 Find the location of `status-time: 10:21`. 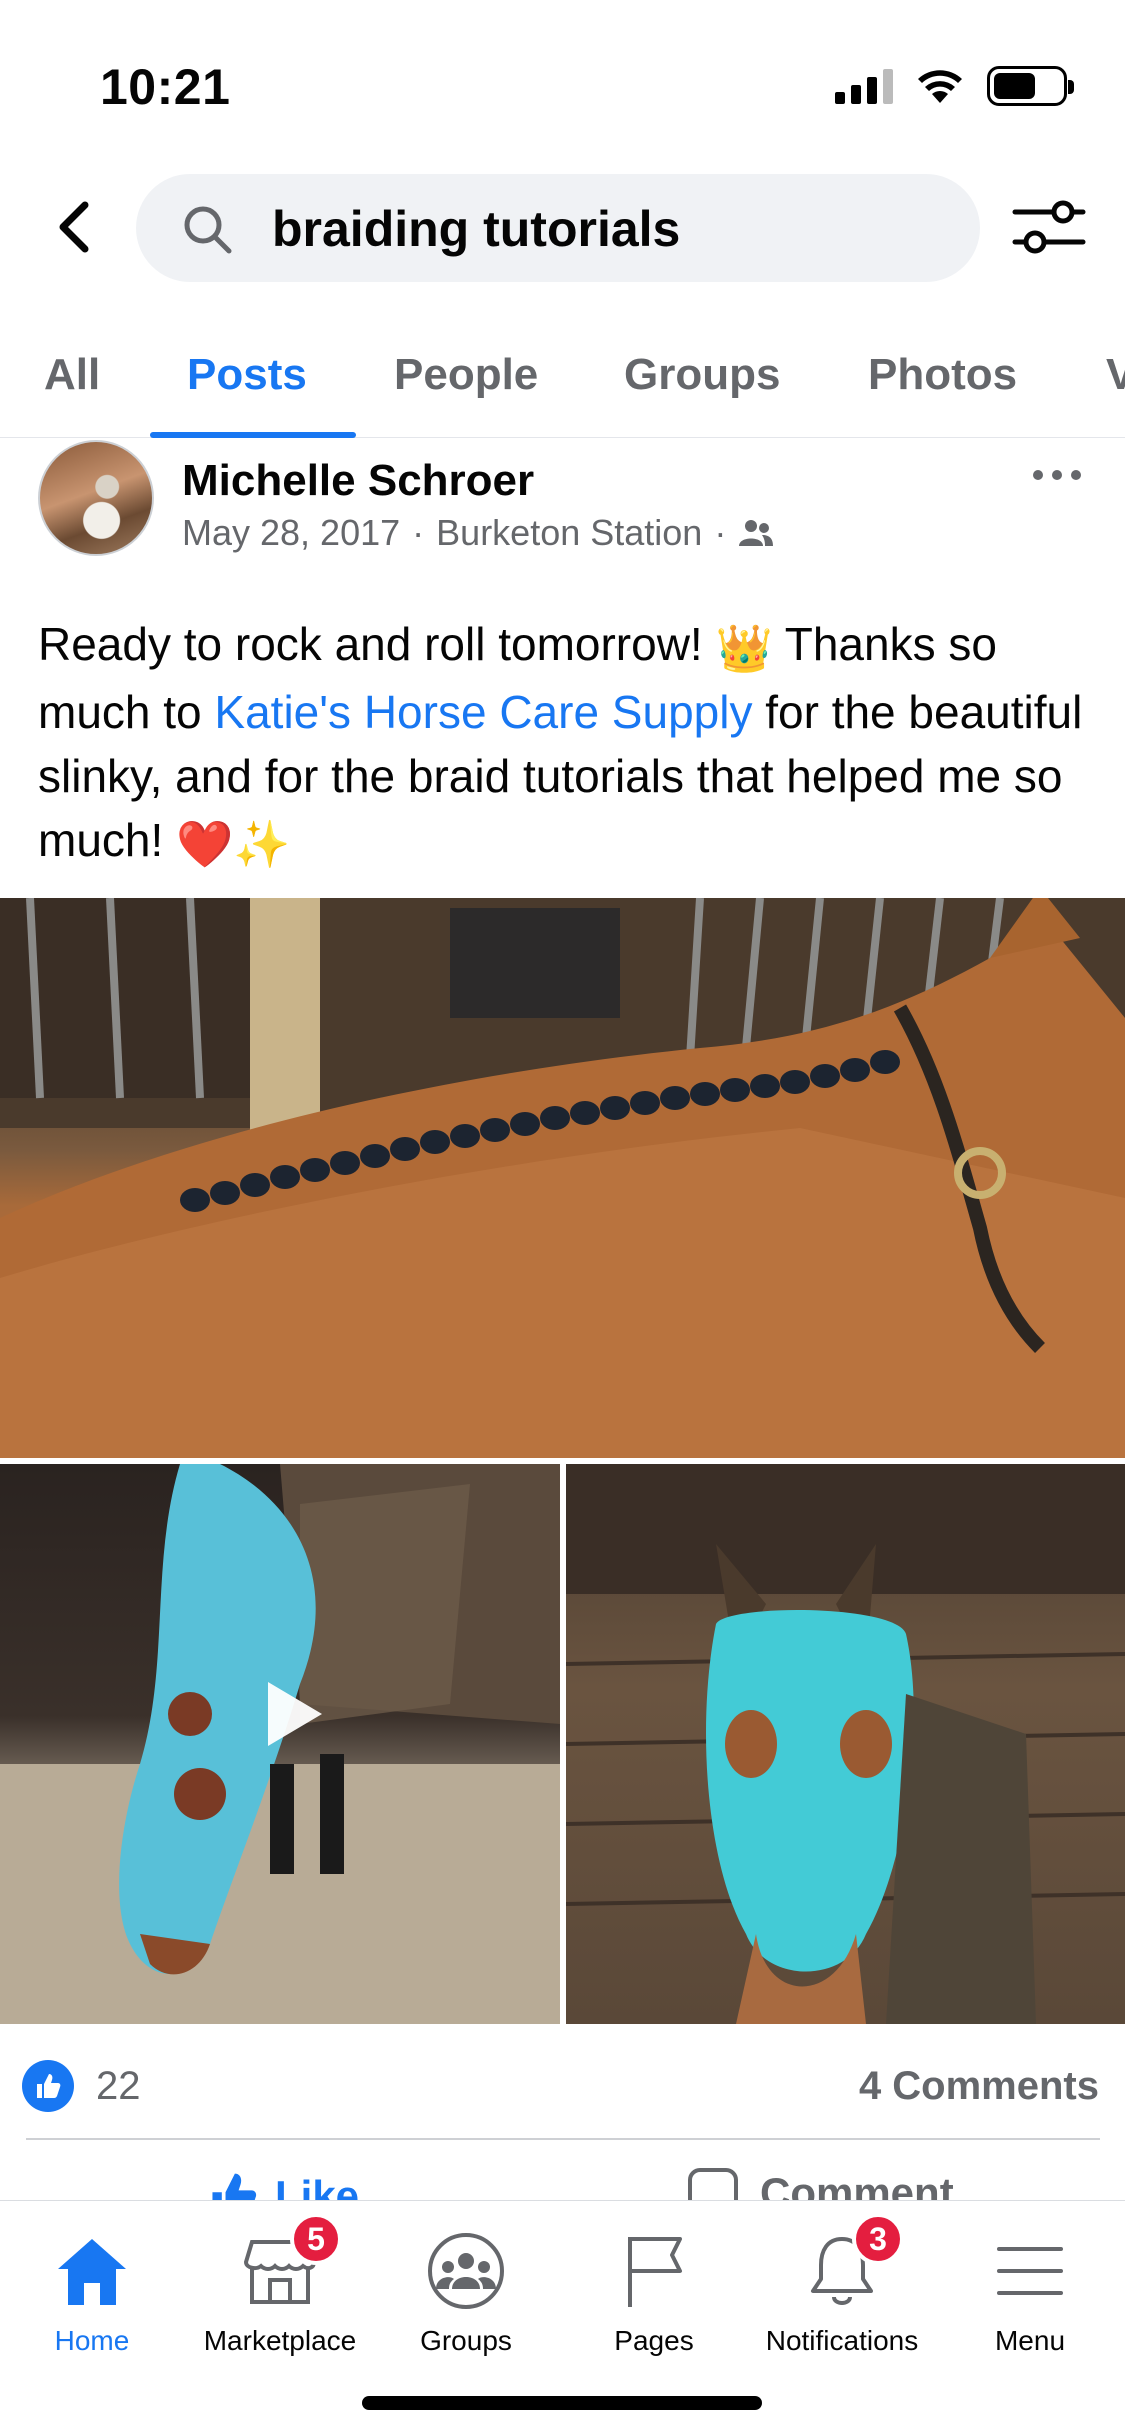

status-time: 10:21 is located at coordinates (165, 87).